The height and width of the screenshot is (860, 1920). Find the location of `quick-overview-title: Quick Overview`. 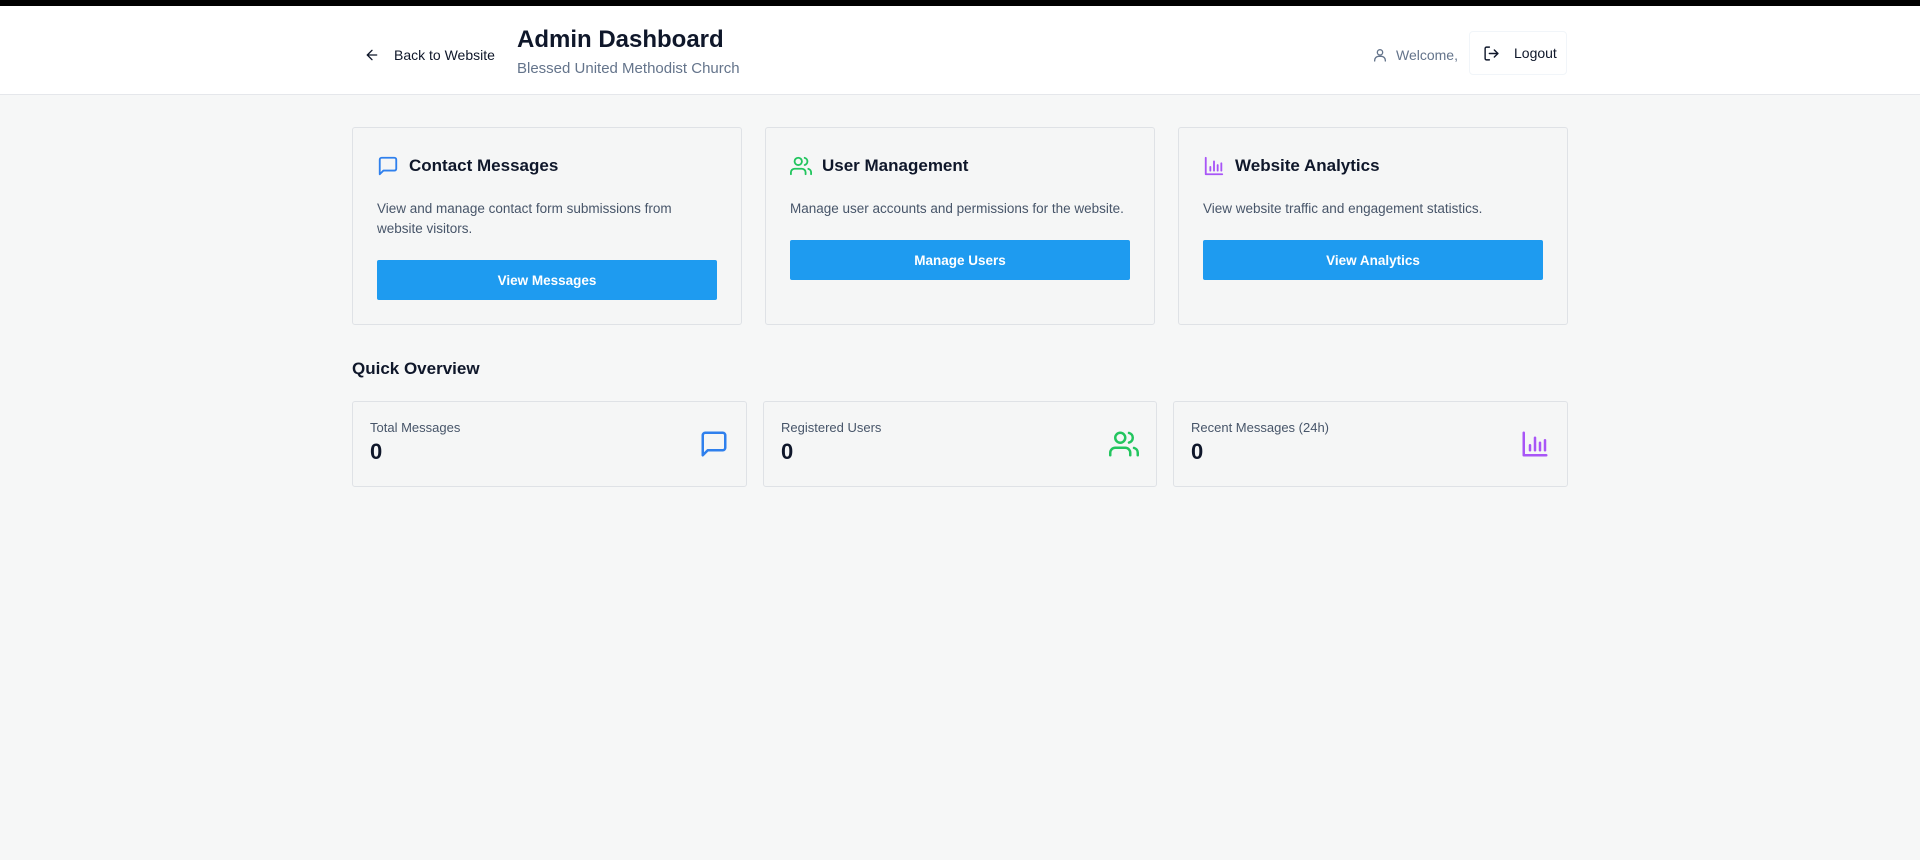

quick-overview-title: Quick Overview is located at coordinates (416, 368).